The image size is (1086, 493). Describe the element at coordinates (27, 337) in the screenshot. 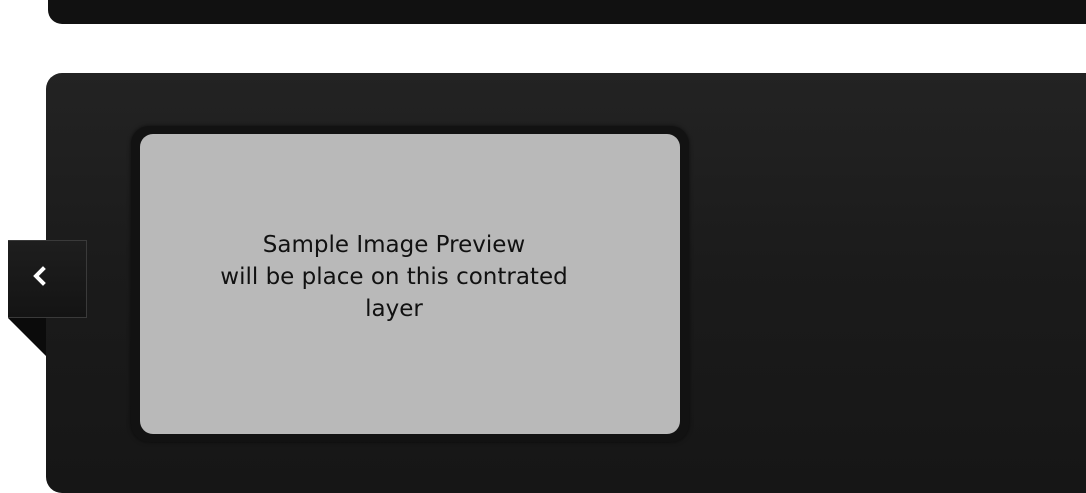

I see `previous-button-fold` at that location.